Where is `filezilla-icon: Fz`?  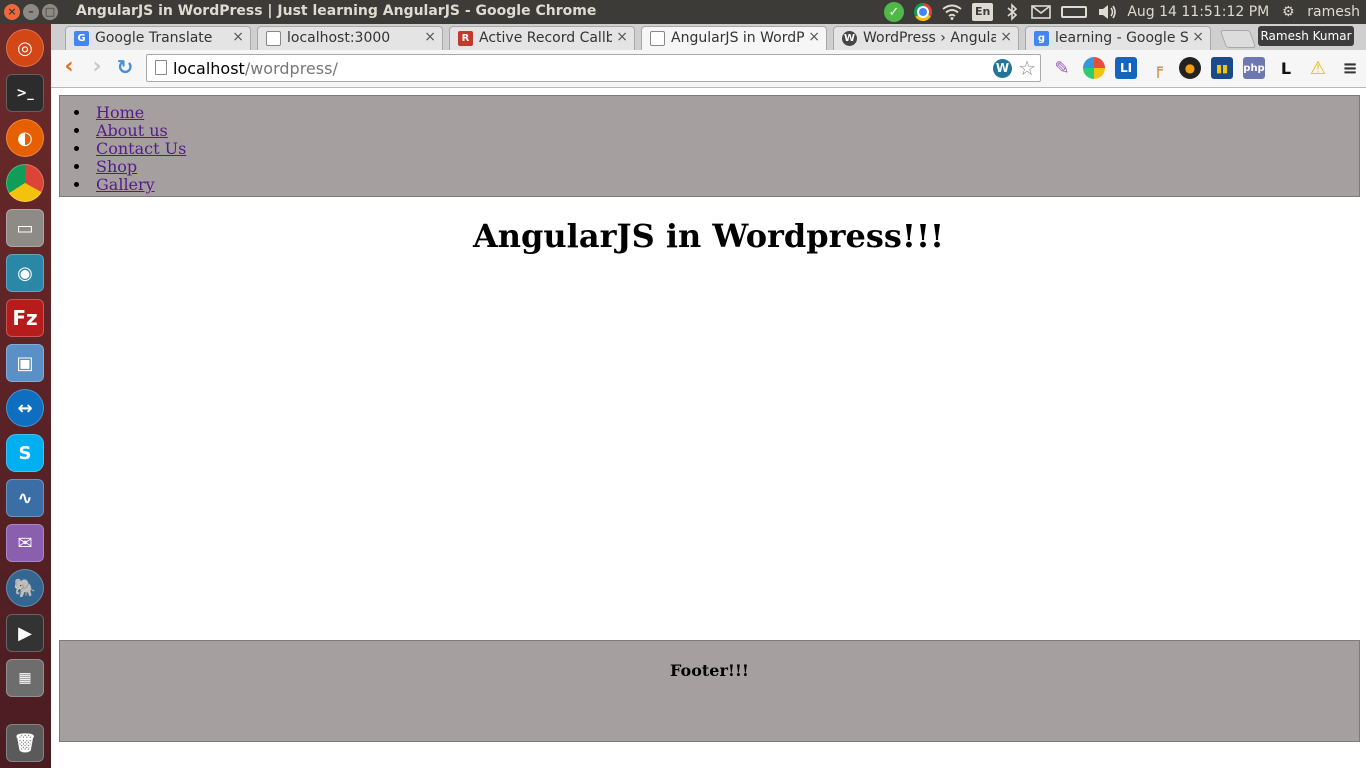 filezilla-icon: Fz is located at coordinates (25, 318).